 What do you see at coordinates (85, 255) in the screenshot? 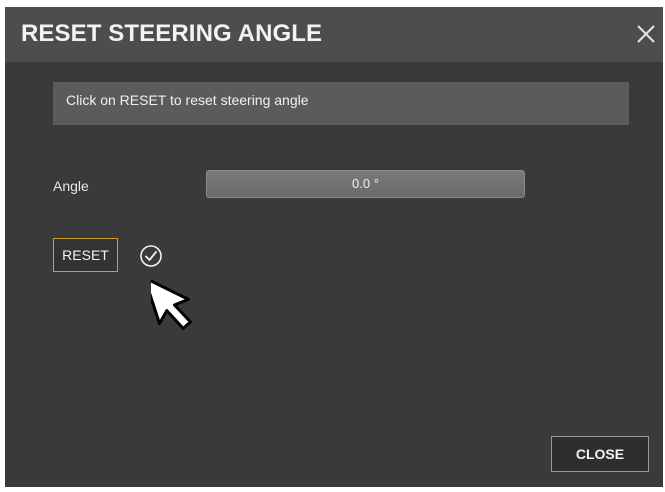
I see `reset-button: RESET` at bounding box center [85, 255].